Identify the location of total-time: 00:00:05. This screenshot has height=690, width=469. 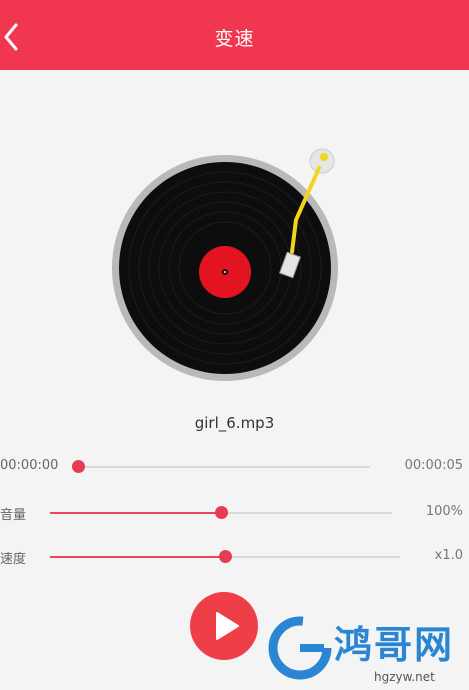
(433, 465).